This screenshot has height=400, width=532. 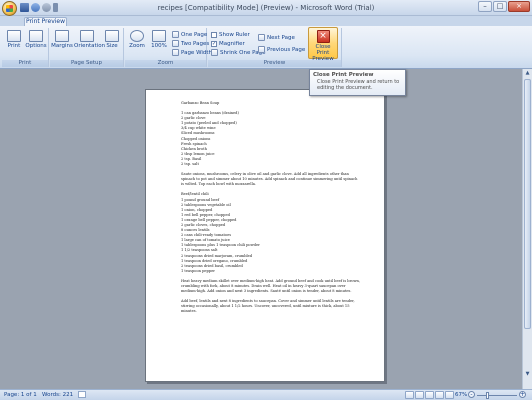 What do you see at coordinates (527, 374) in the screenshot?
I see `scroll-down-icon: ▼` at bounding box center [527, 374].